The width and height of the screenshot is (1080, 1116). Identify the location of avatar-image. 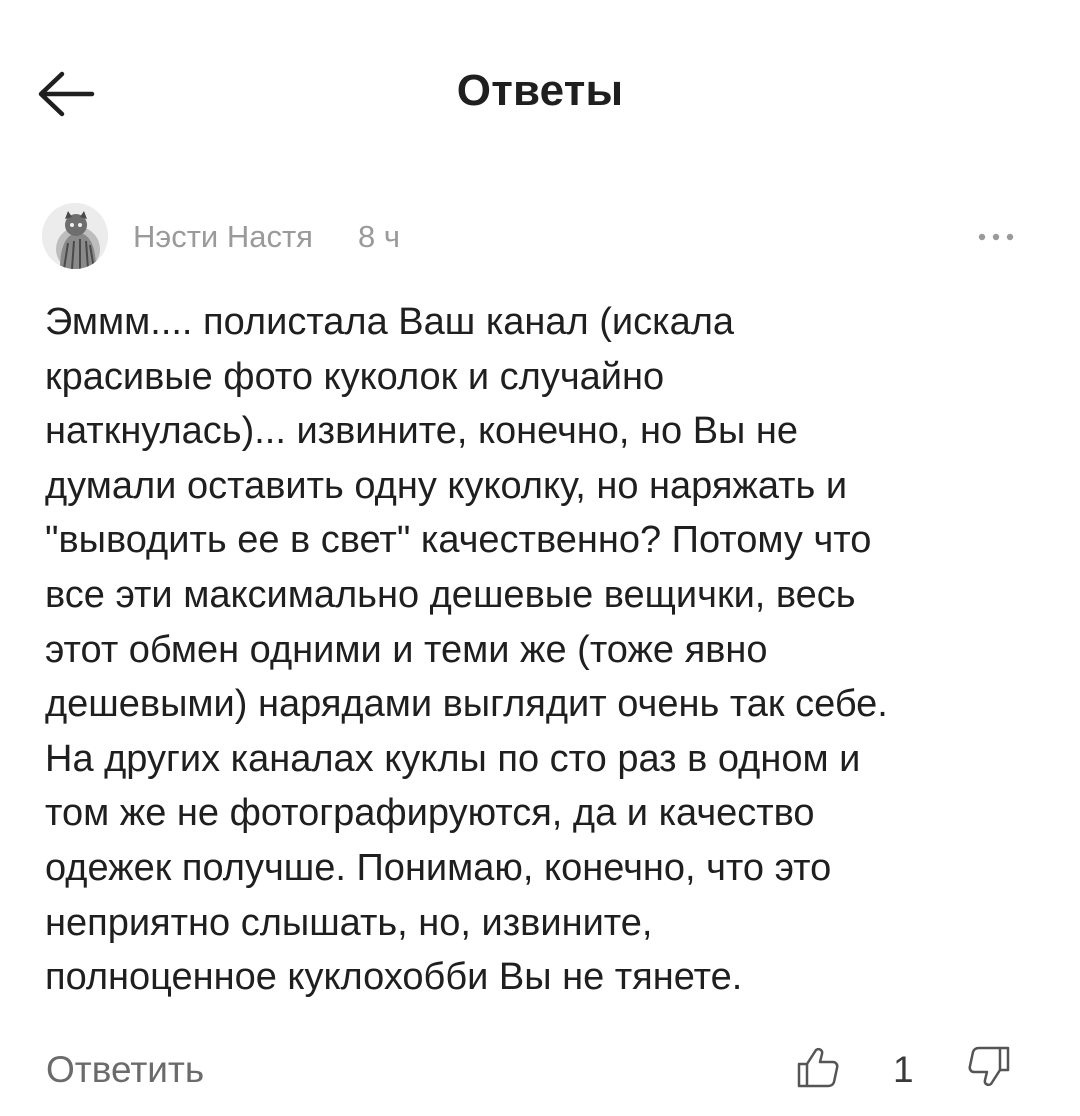
(75, 236).